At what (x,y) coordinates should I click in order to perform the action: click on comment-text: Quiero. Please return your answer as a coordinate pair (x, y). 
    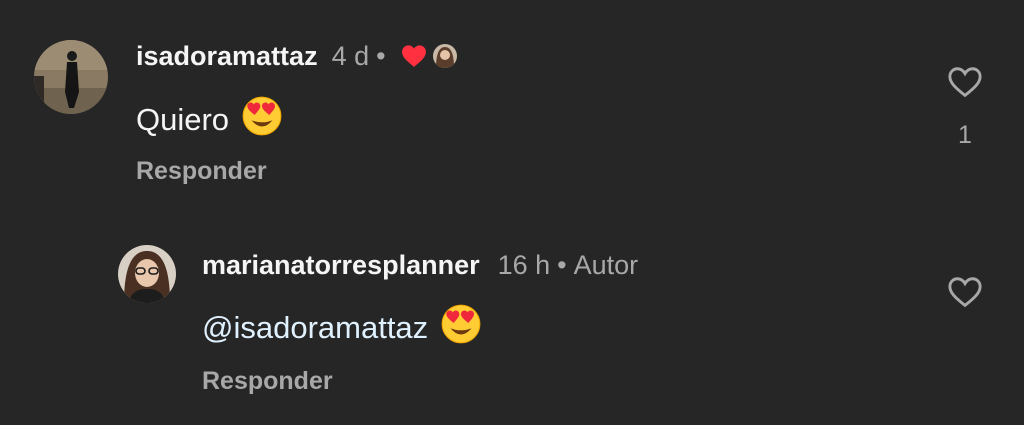
    Looking at the image, I should click on (209, 120).